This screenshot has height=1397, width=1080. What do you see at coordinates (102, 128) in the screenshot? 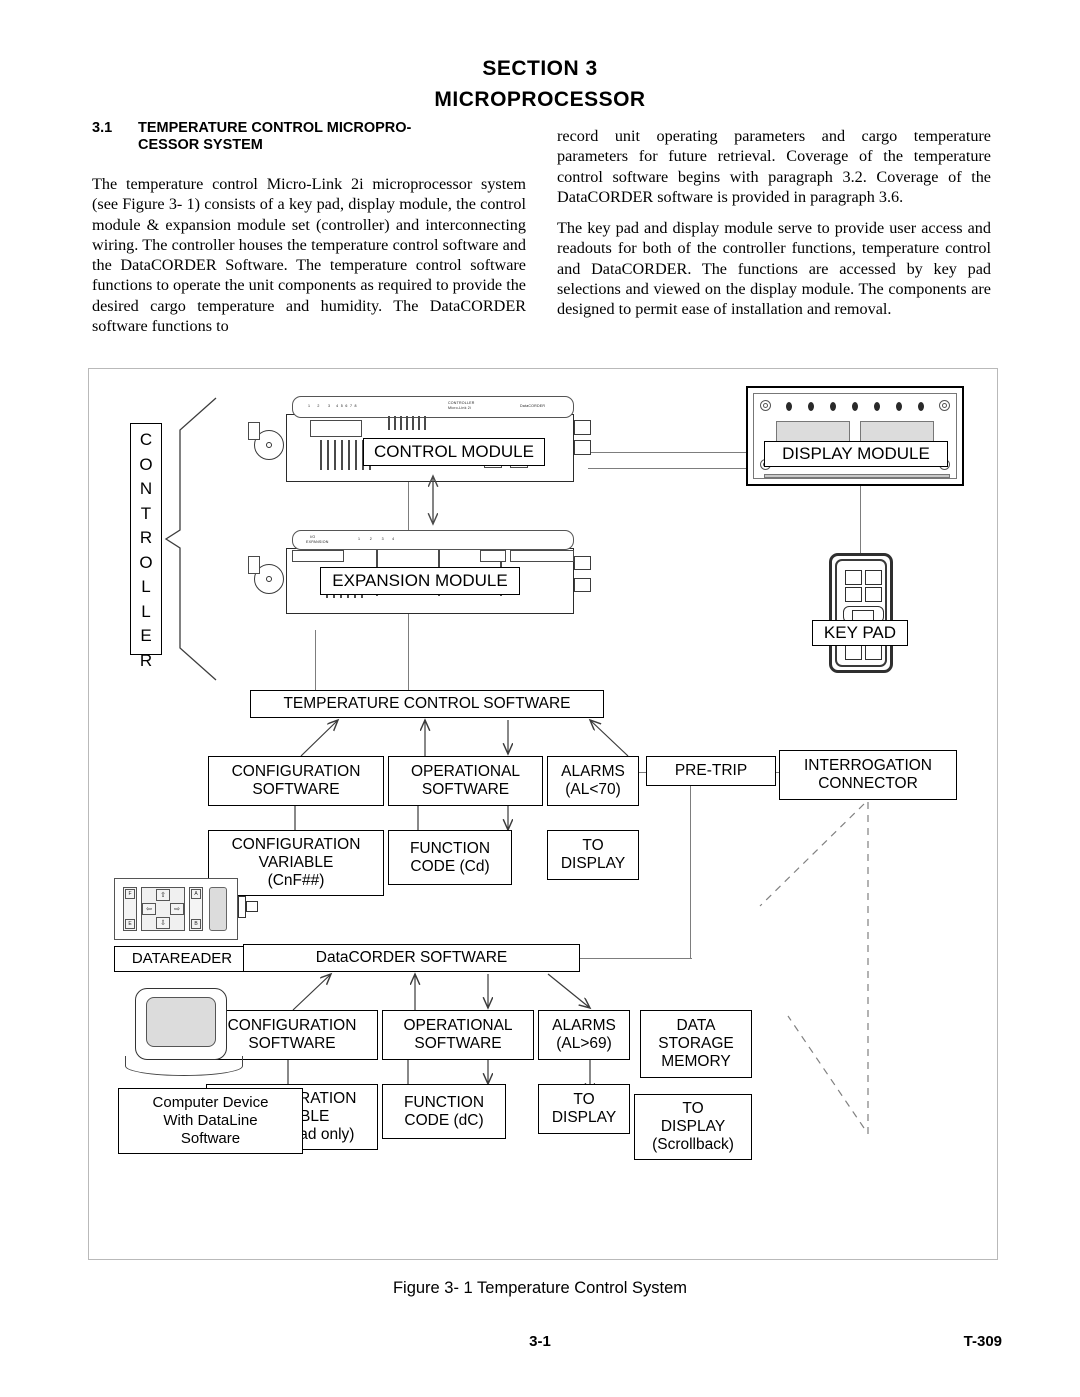
I see `subsection-number: 3.1` at bounding box center [102, 128].